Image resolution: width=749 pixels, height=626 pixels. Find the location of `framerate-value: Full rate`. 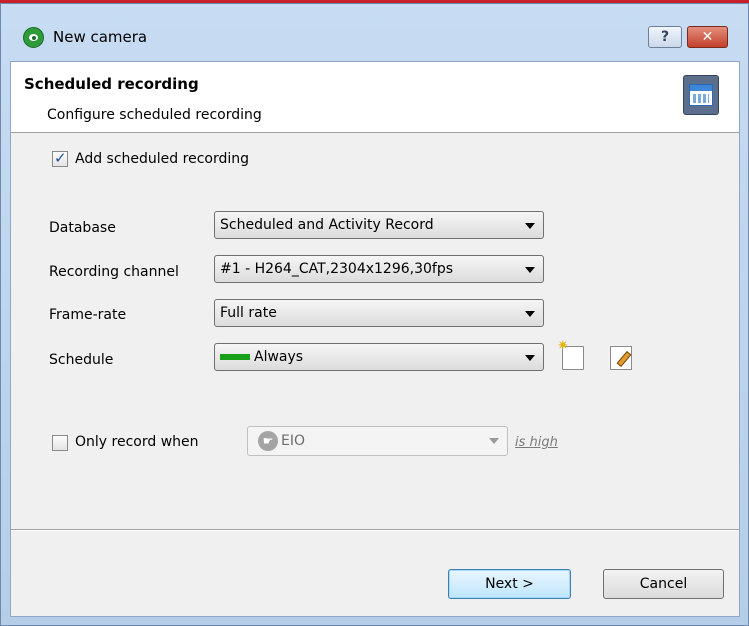

framerate-value: Full rate is located at coordinates (248, 313).